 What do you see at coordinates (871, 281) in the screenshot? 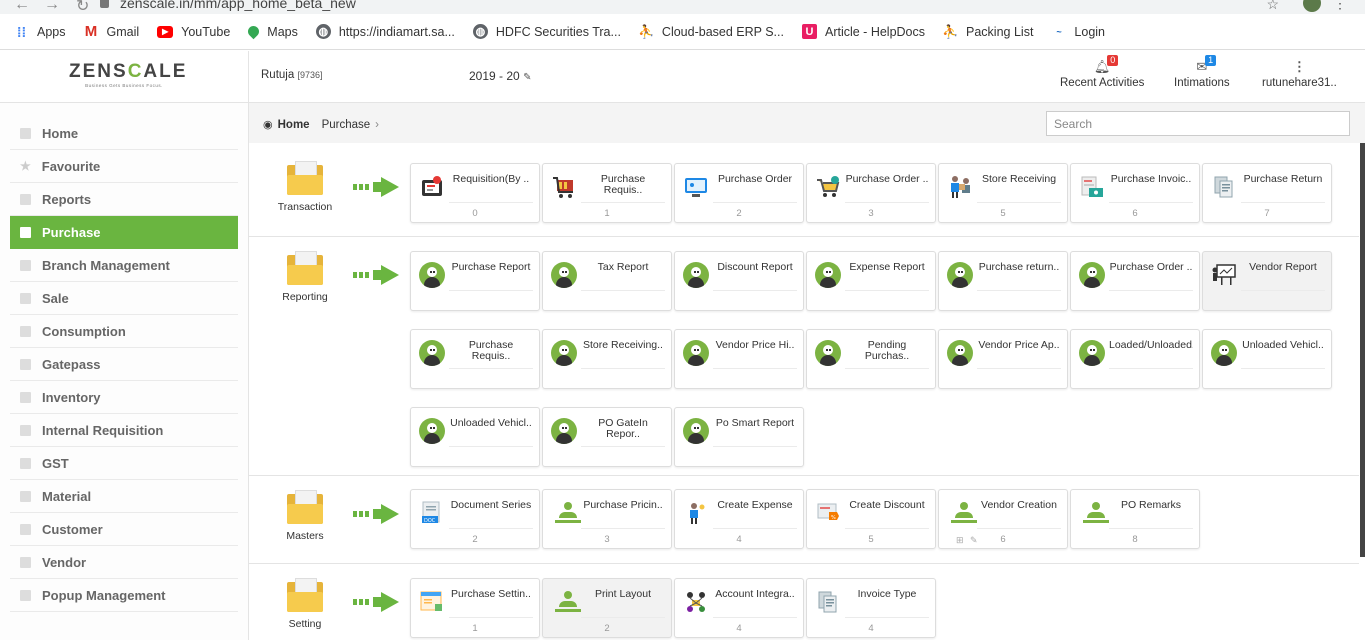
I see `tile-report: Expense Report` at bounding box center [871, 281].